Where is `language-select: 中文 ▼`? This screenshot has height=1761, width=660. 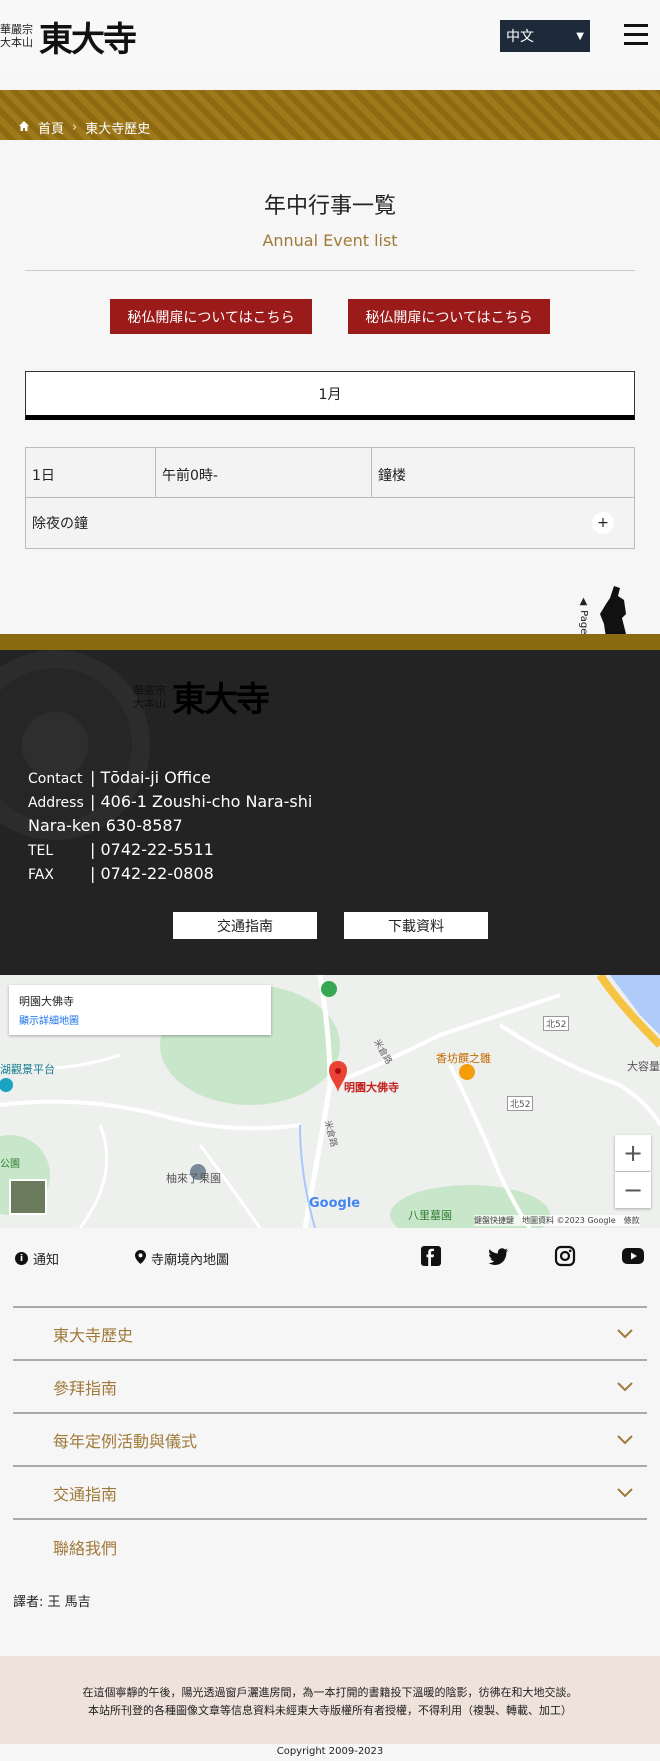 language-select: 中文 ▼ is located at coordinates (545, 36).